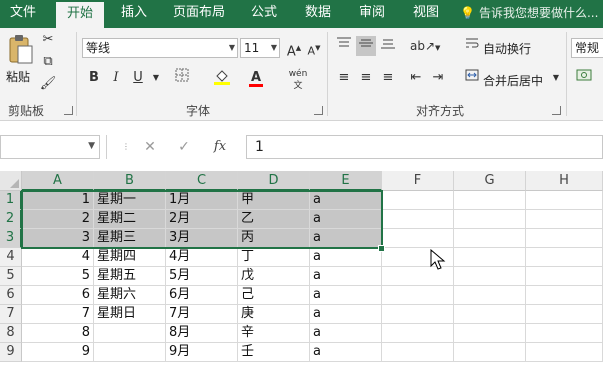 The width and height of the screenshot is (603, 370). I want to click on cell-e9: a, so click(346, 352).